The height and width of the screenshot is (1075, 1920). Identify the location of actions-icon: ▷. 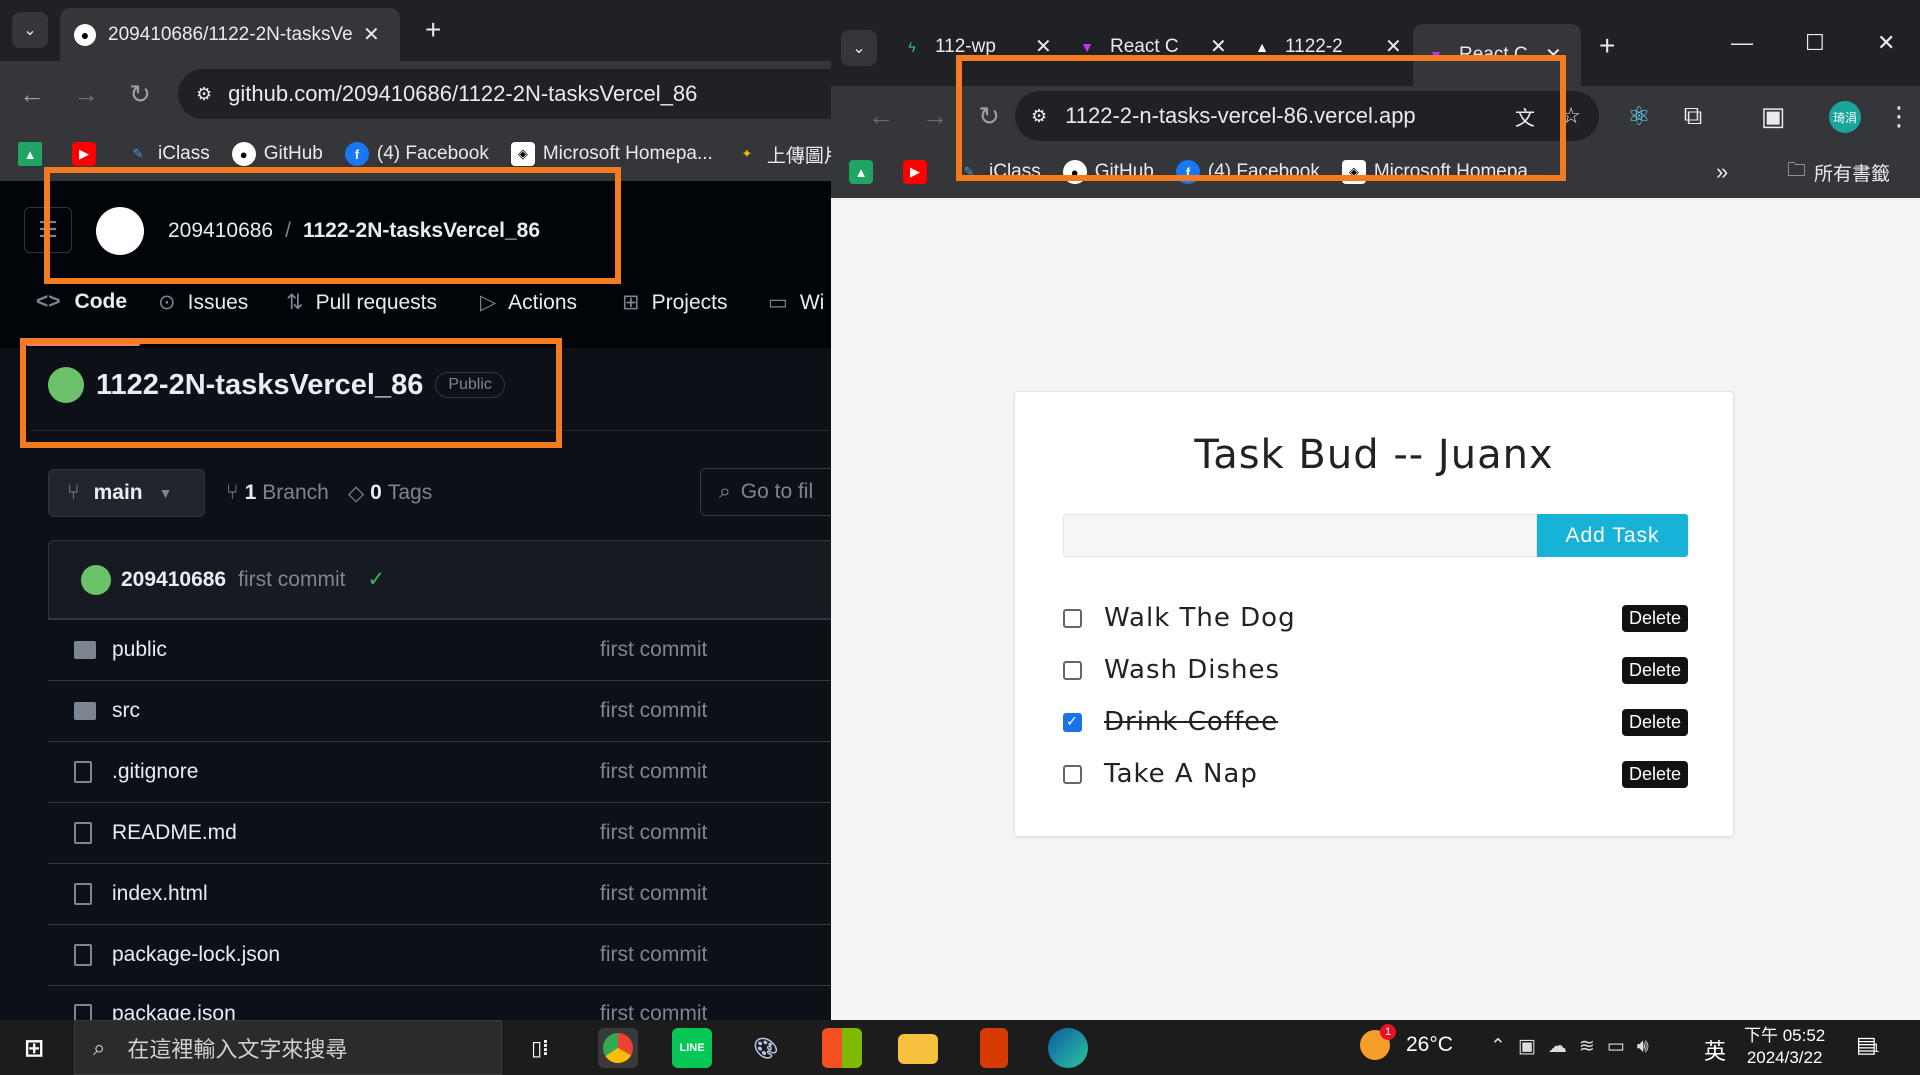
(488, 302).